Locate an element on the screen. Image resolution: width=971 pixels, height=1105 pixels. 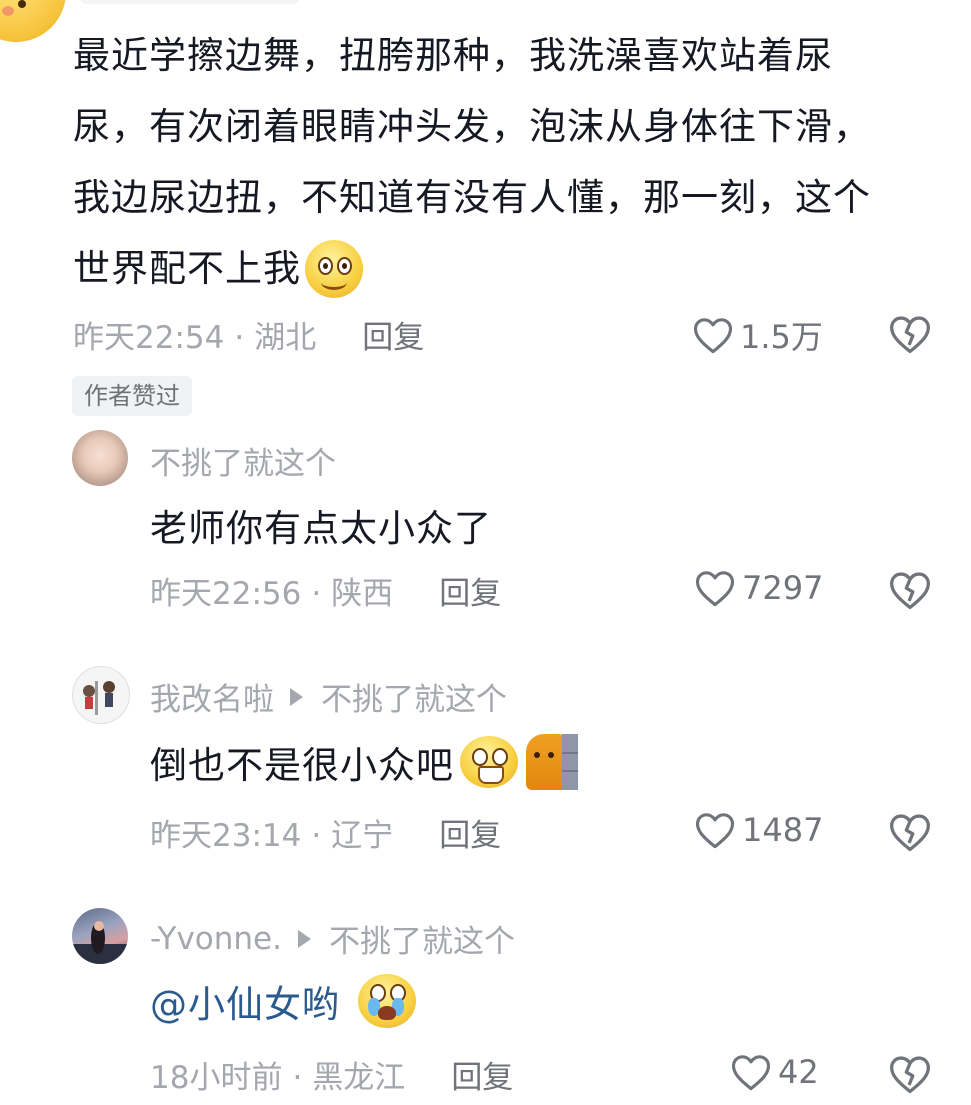
like-button: 1.5万 is located at coordinates (757, 335).